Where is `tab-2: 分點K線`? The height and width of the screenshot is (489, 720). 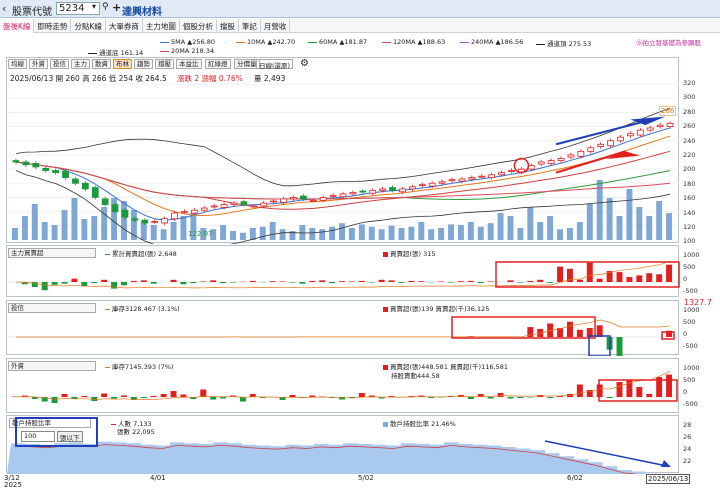
tab-2: 分點K線 is located at coordinates (88, 26).